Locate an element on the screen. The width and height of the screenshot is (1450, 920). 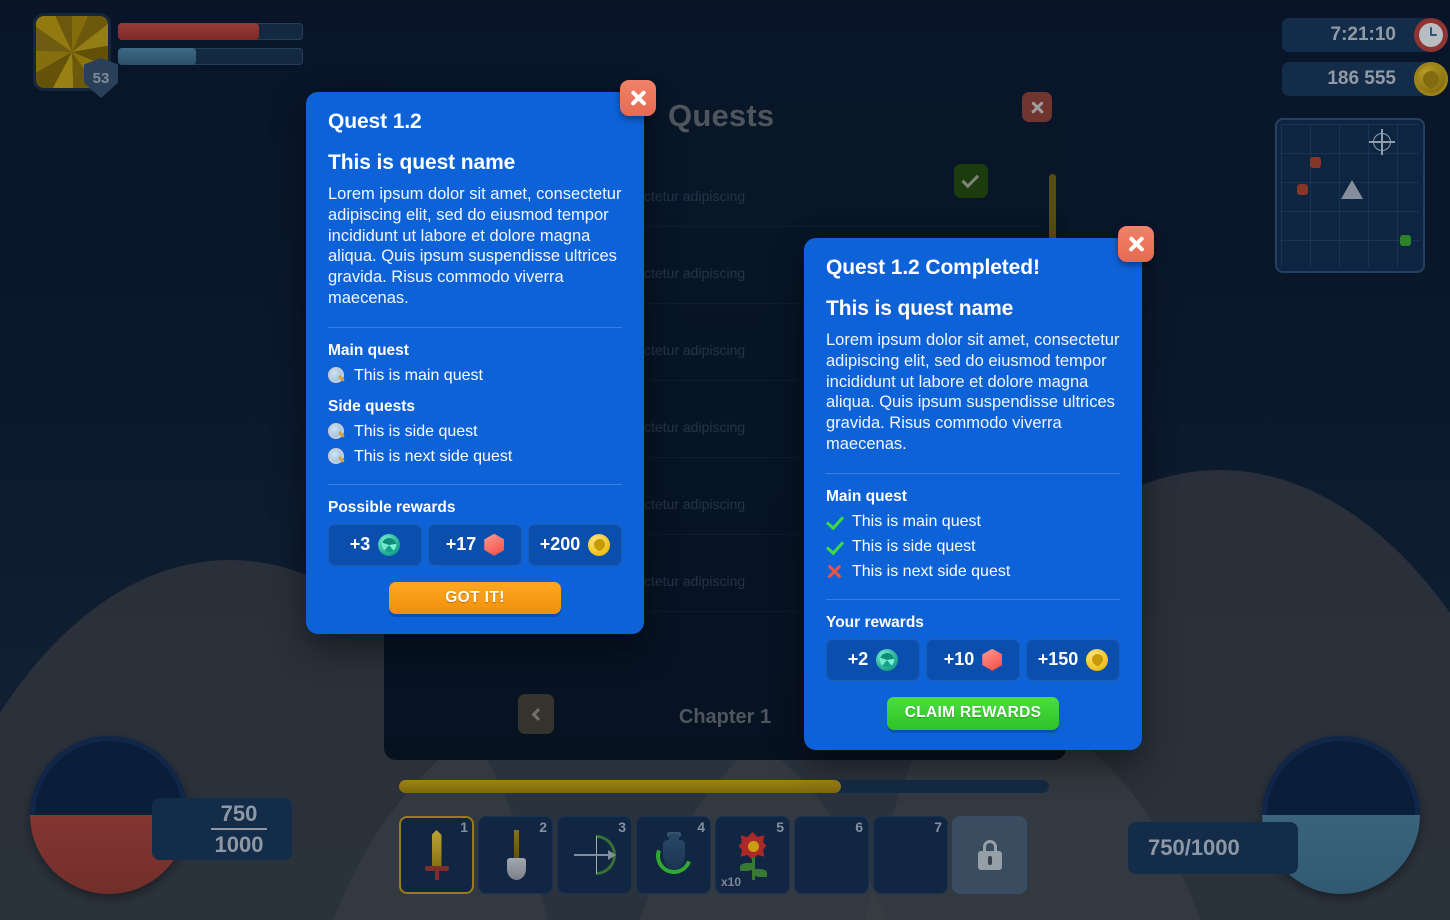
quest-completed-title: This is quest name is located at coordinates (920, 308).